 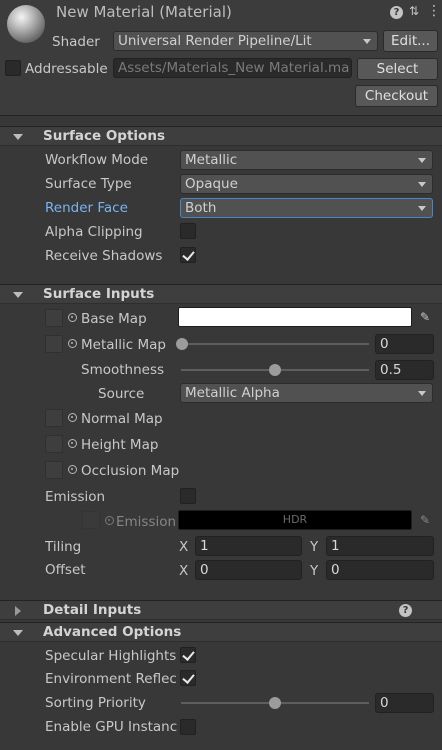 I want to click on gpu-instancing-checkbox, so click(x=188, y=727).